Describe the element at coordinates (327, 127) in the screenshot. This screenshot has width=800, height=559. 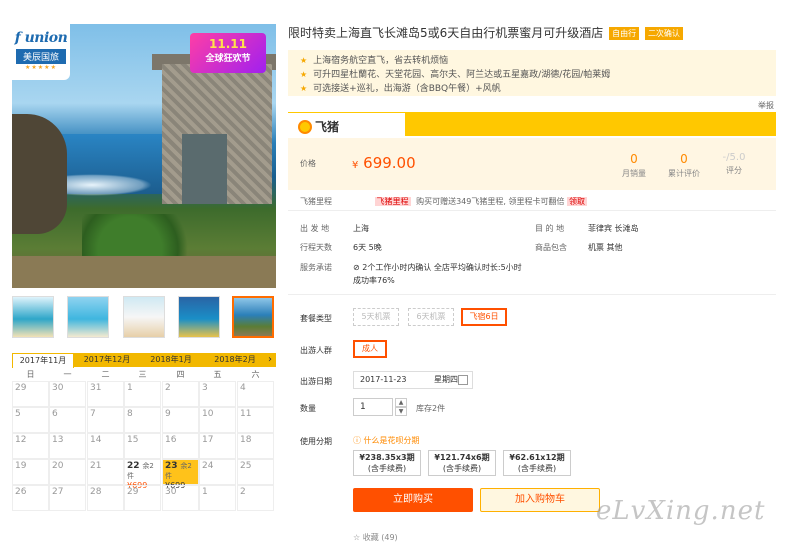
I see `platform-name: 飞猪` at that location.